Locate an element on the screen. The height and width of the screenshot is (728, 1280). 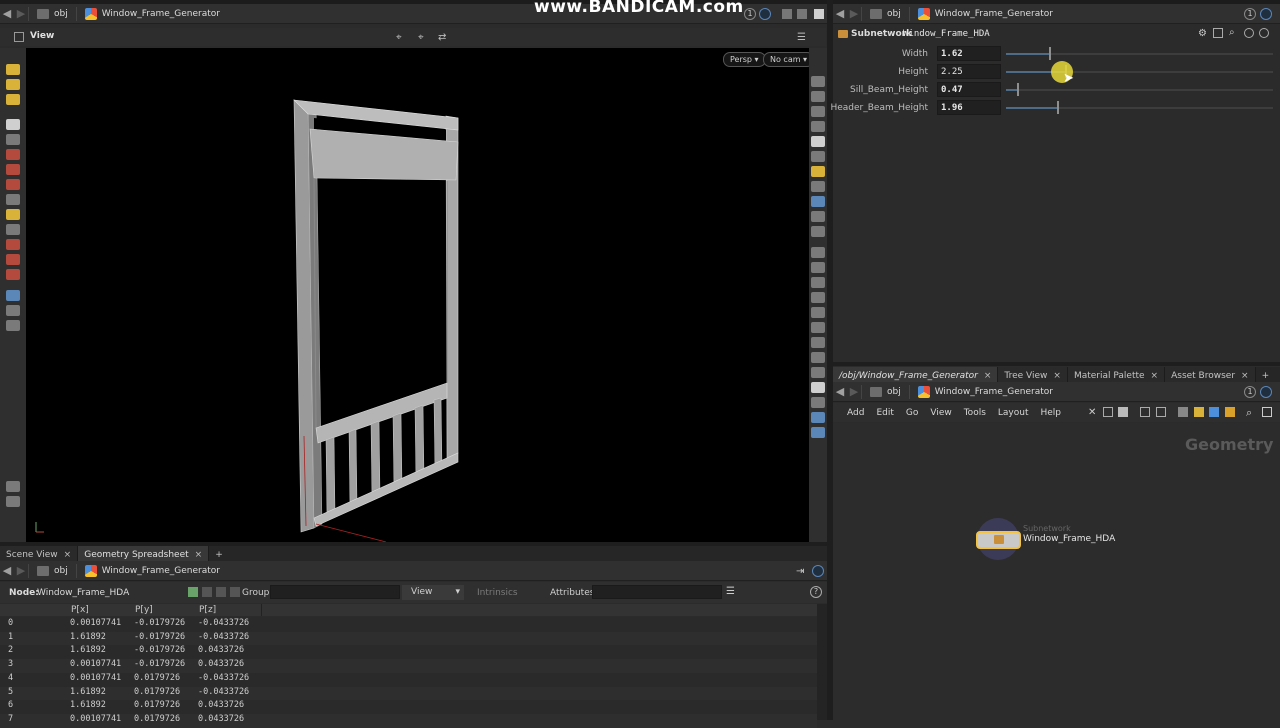
table-row: 6 1.61892 0.0179726 0.0433726 is located at coordinates (408, 707).